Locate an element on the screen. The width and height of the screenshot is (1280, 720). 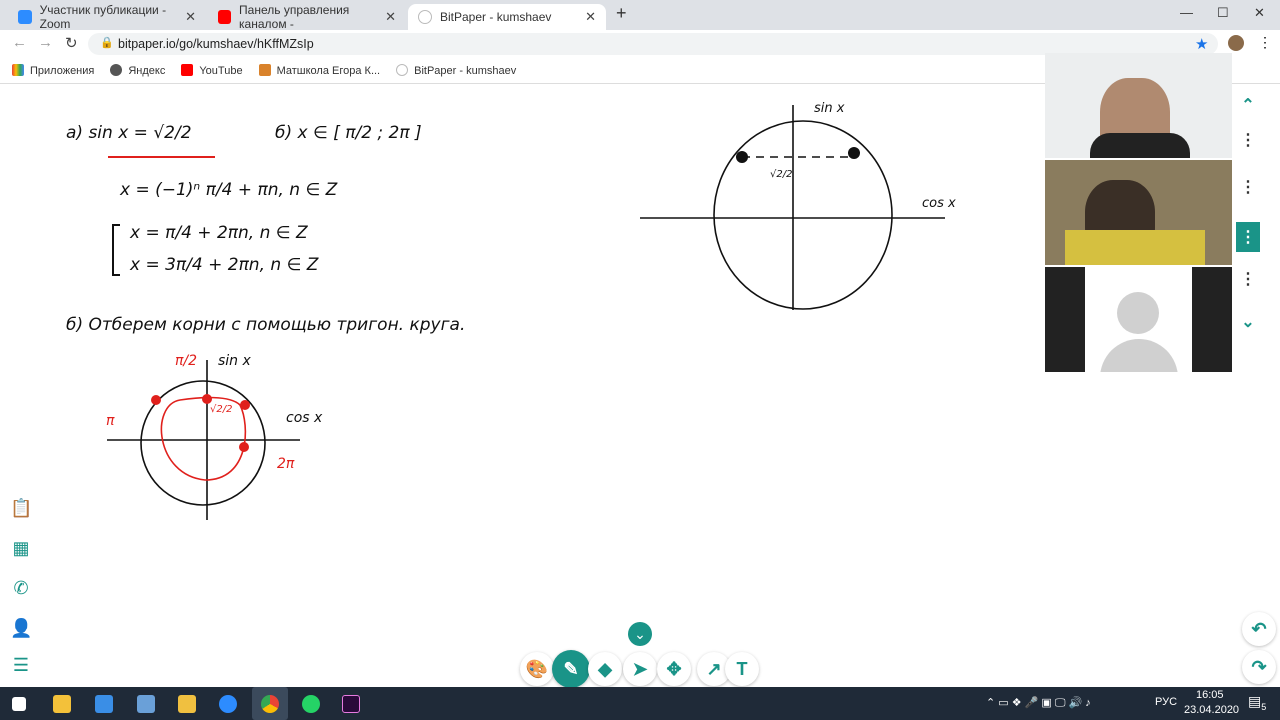
phone-icon: ✆ is located at coordinates (21, 589).